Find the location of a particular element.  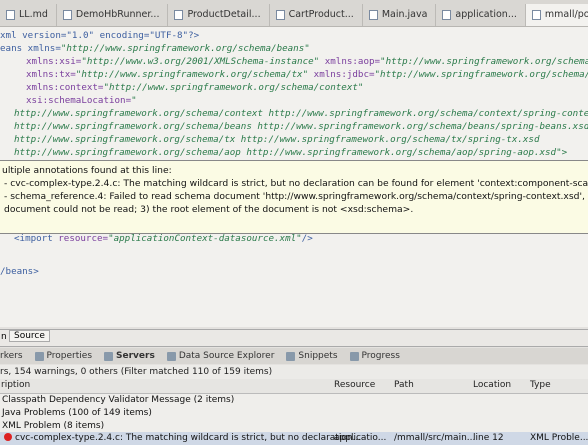

tab-6: mmall/pom.xml is located at coordinates (556, 15).